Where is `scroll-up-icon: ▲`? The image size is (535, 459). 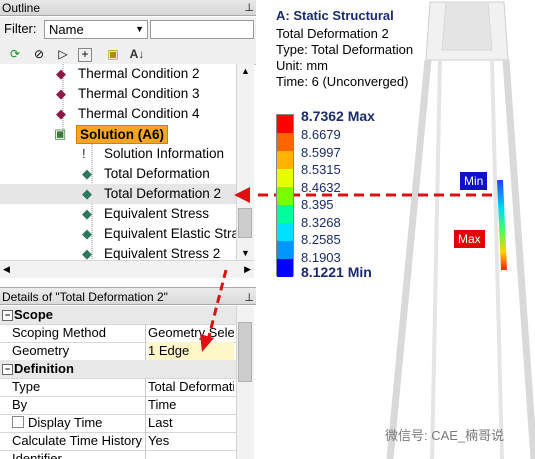 scroll-up-icon: ▲ is located at coordinates (245, 71).